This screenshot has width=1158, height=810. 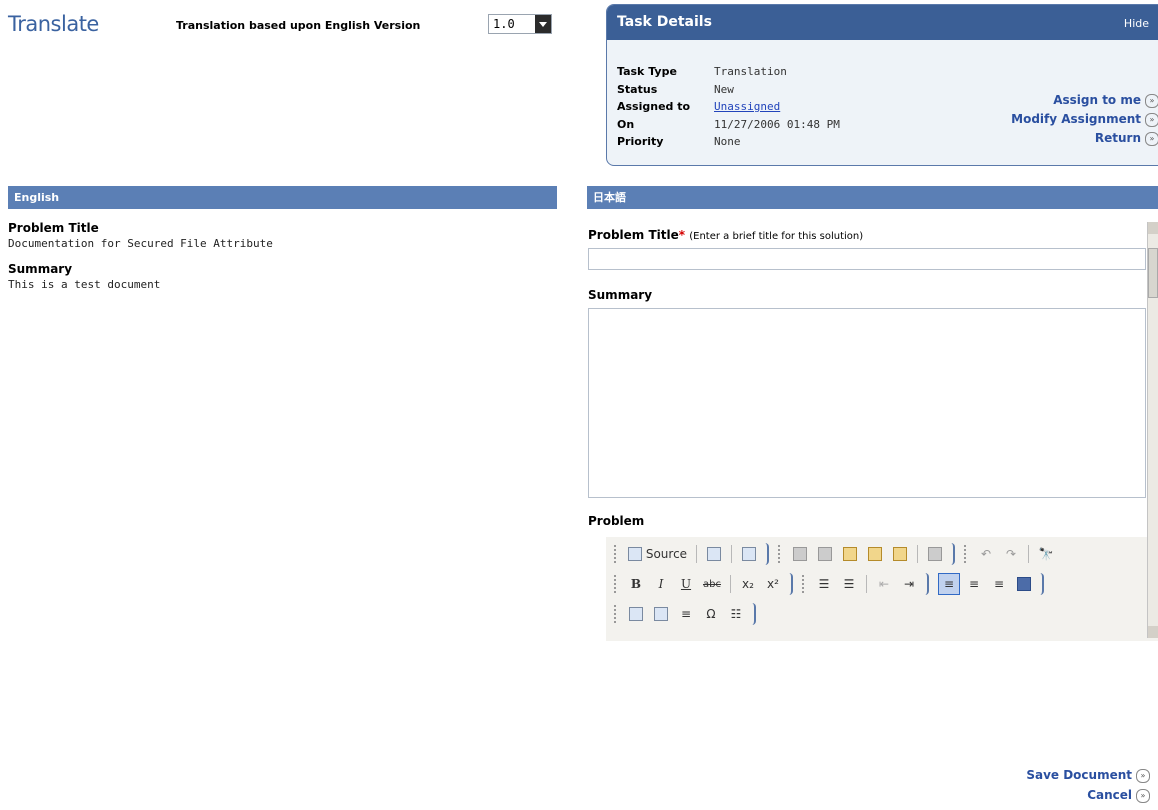 What do you see at coordinates (654, 106) in the screenshot?
I see `task-key: Assigned to` at bounding box center [654, 106].